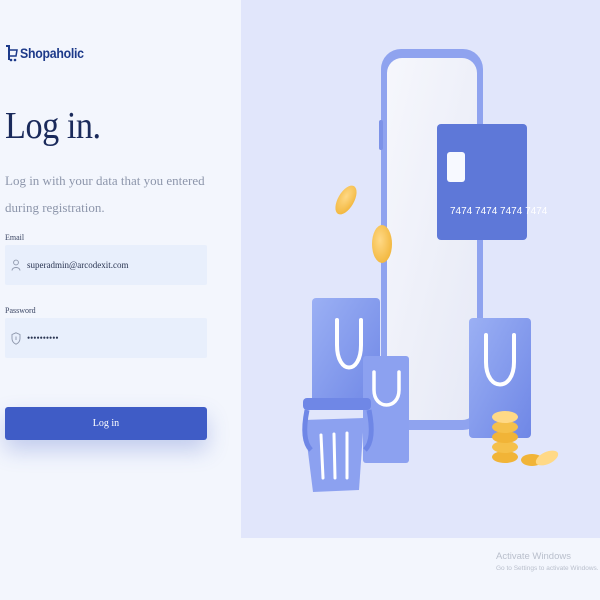  Describe the element at coordinates (78, 265) in the screenshot. I see `email-value: superadmin@arcodexit.com` at that location.